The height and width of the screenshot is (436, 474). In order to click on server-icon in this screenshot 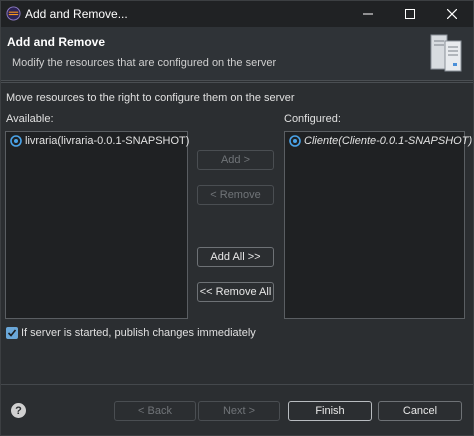, I will do `click(446, 52)`.